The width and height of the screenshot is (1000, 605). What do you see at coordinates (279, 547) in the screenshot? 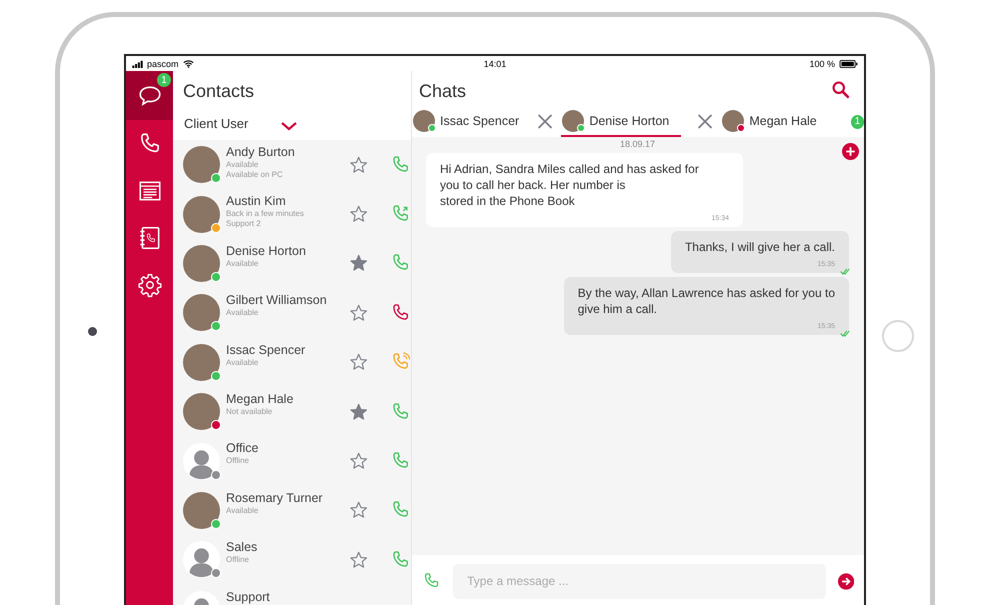
I see `contact-name: Sales` at bounding box center [279, 547].